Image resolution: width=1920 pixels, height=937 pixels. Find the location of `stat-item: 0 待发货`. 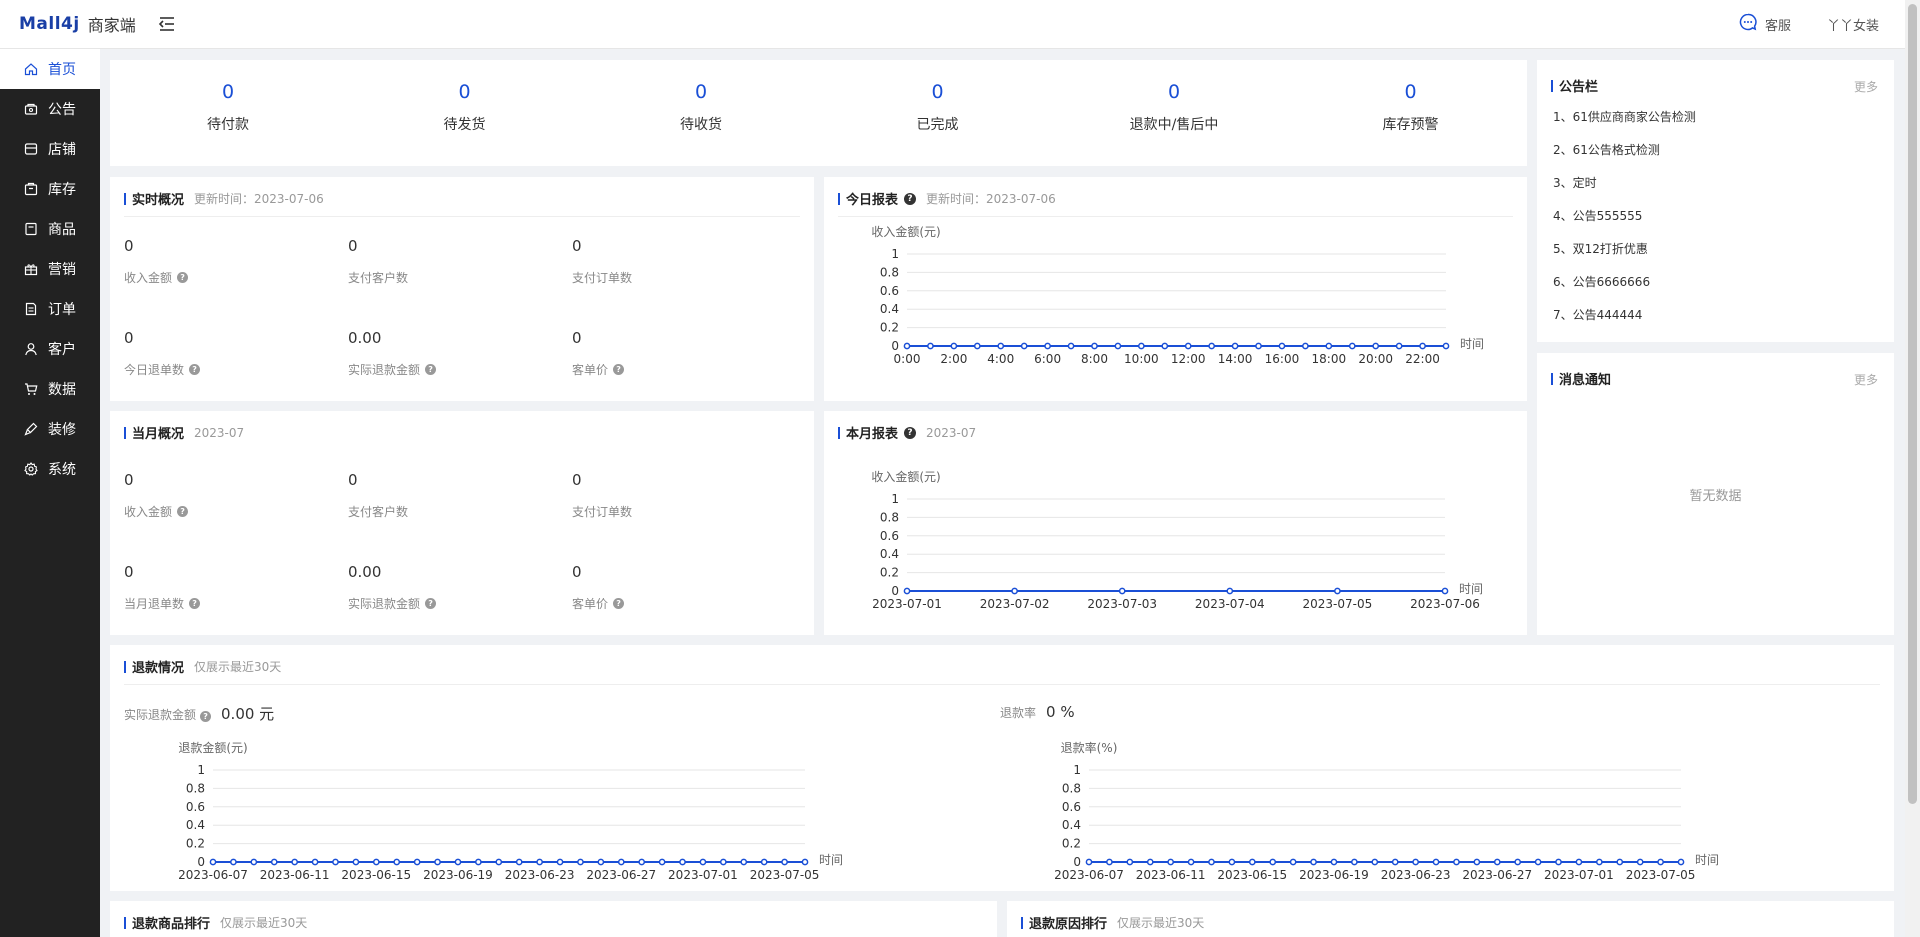

stat-item: 0 待发货 is located at coordinates (465, 107).